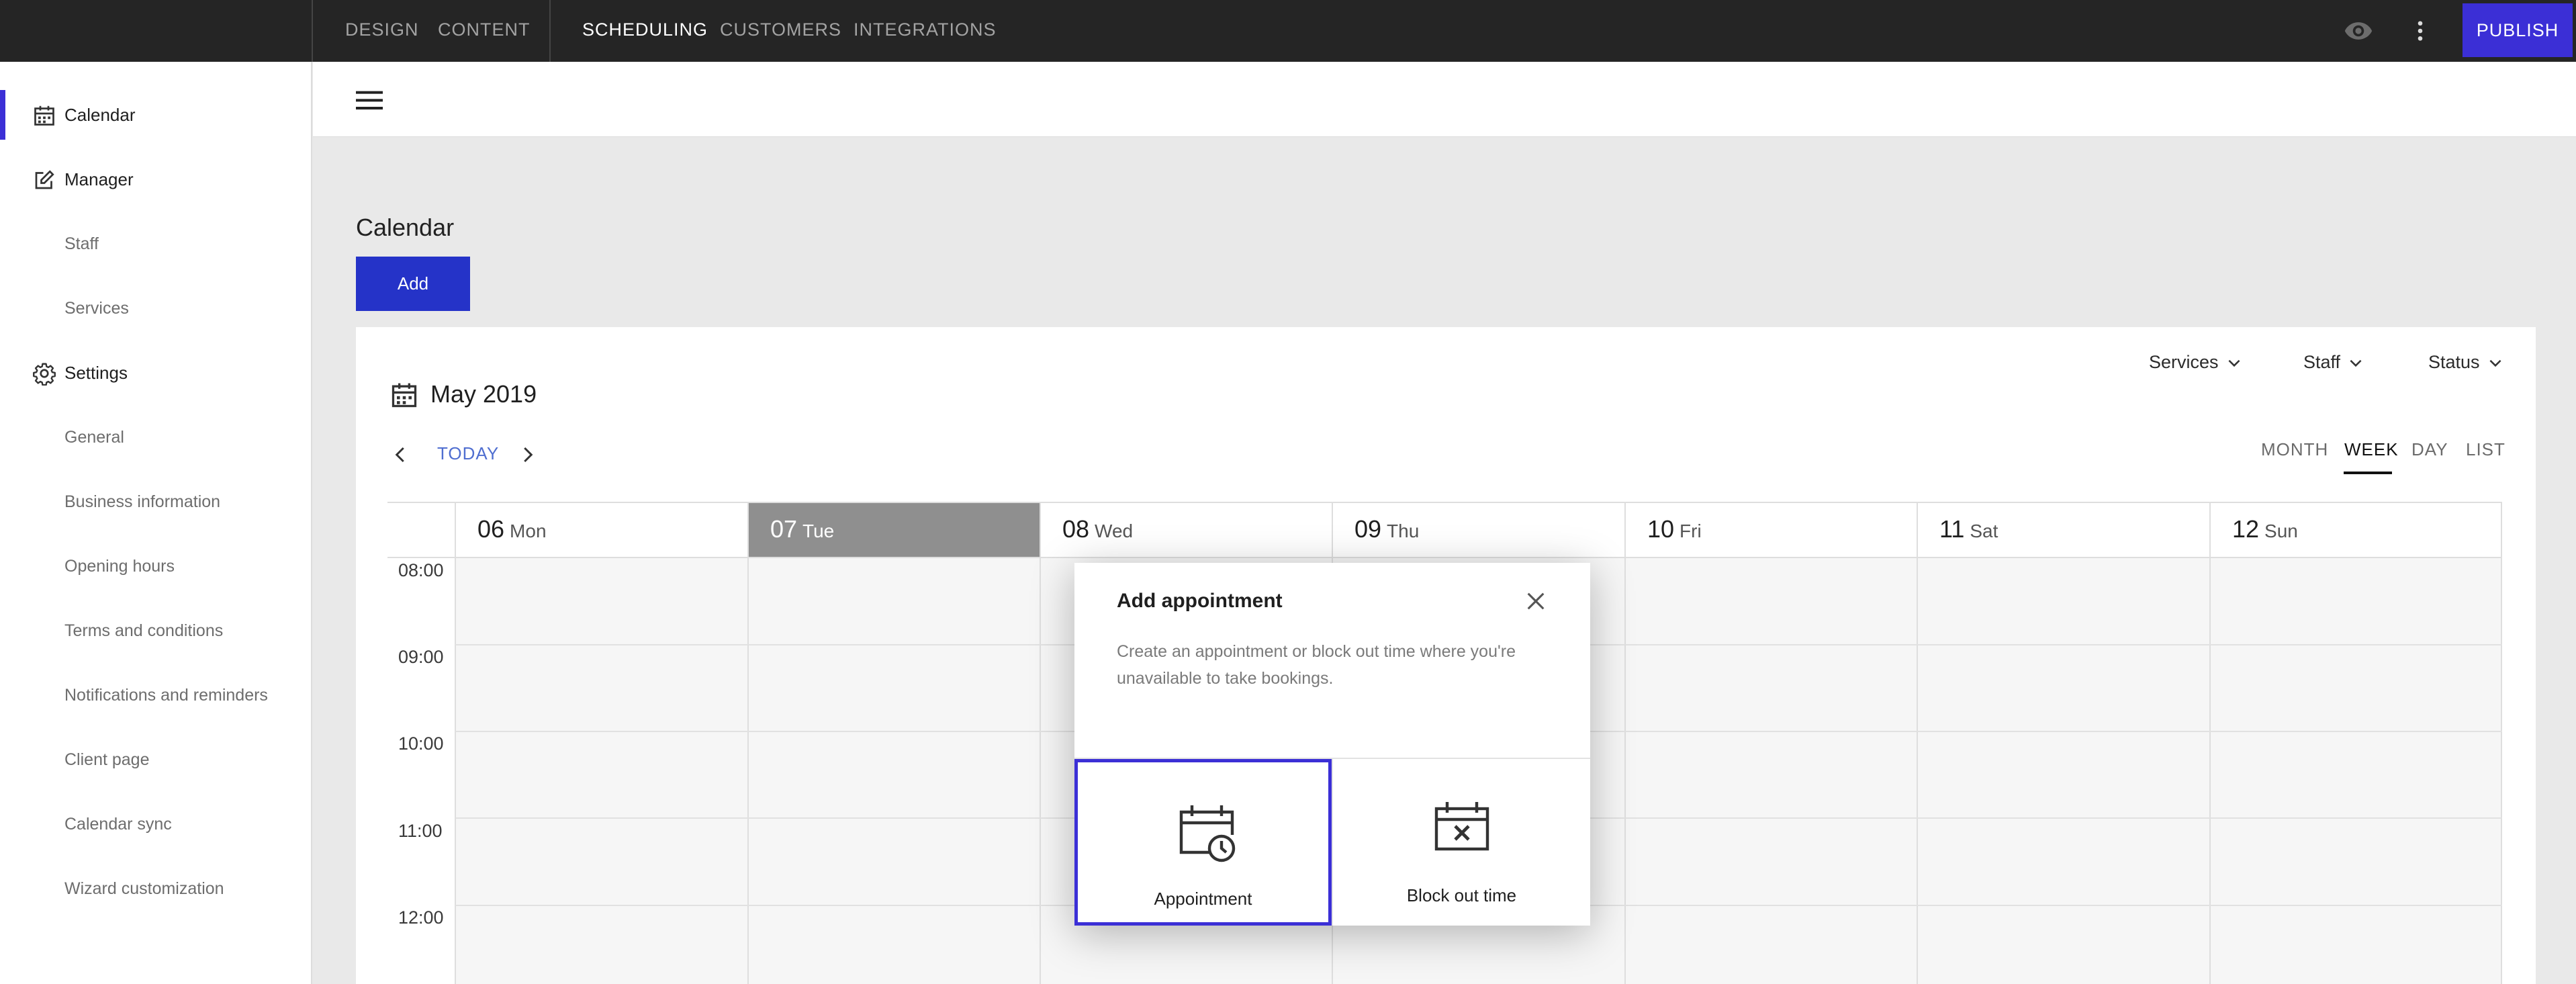 The height and width of the screenshot is (984, 2576). What do you see at coordinates (528, 531) in the screenshot?
I see `day-name: Mon` at bounding box center [528, 531].